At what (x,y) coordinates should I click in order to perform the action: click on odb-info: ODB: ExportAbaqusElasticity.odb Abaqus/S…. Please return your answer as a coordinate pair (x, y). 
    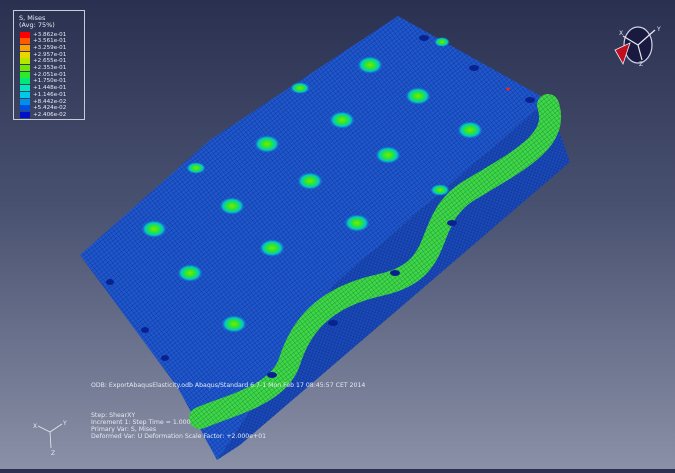
    Looking at the image, I should click on (228, 385).